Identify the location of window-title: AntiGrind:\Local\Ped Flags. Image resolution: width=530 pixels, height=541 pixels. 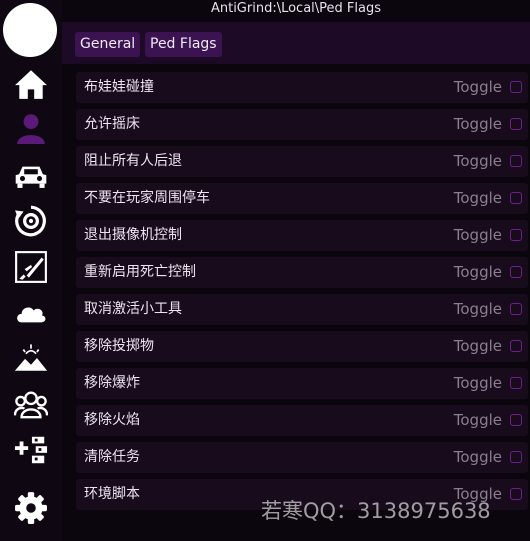
(296, 8).